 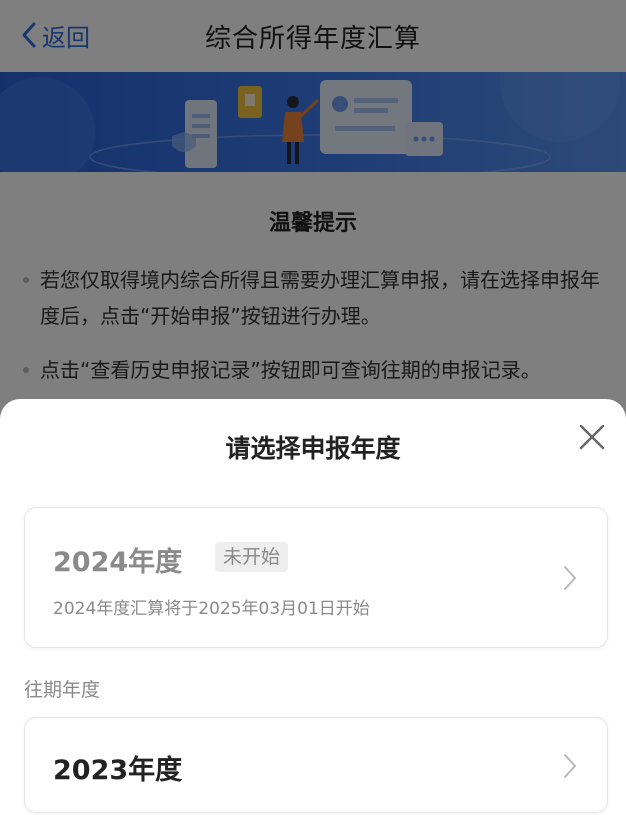 I want to click on sheet-title: 请选择申报年度, so click(x=313, y=448).